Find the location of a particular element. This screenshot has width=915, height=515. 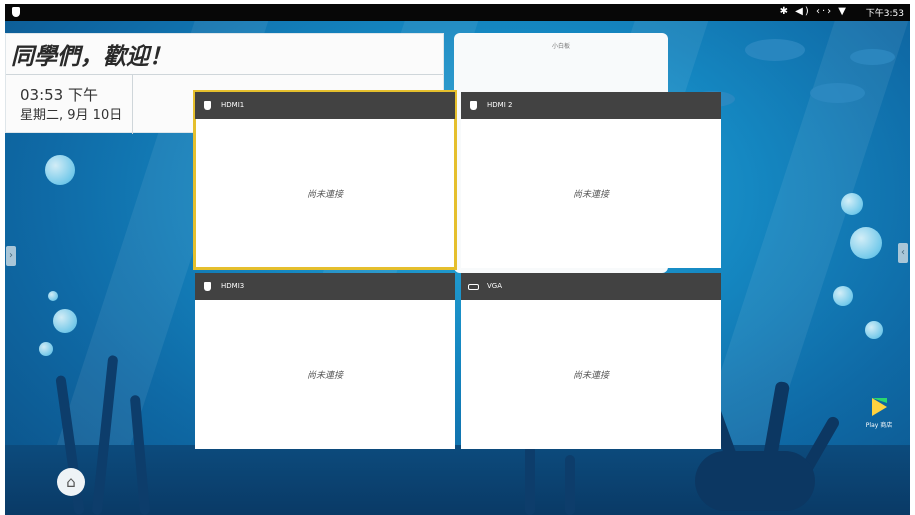

source-tile-hdmi3: HDMI3 尚未連接 is located at coordinates (325, 361).